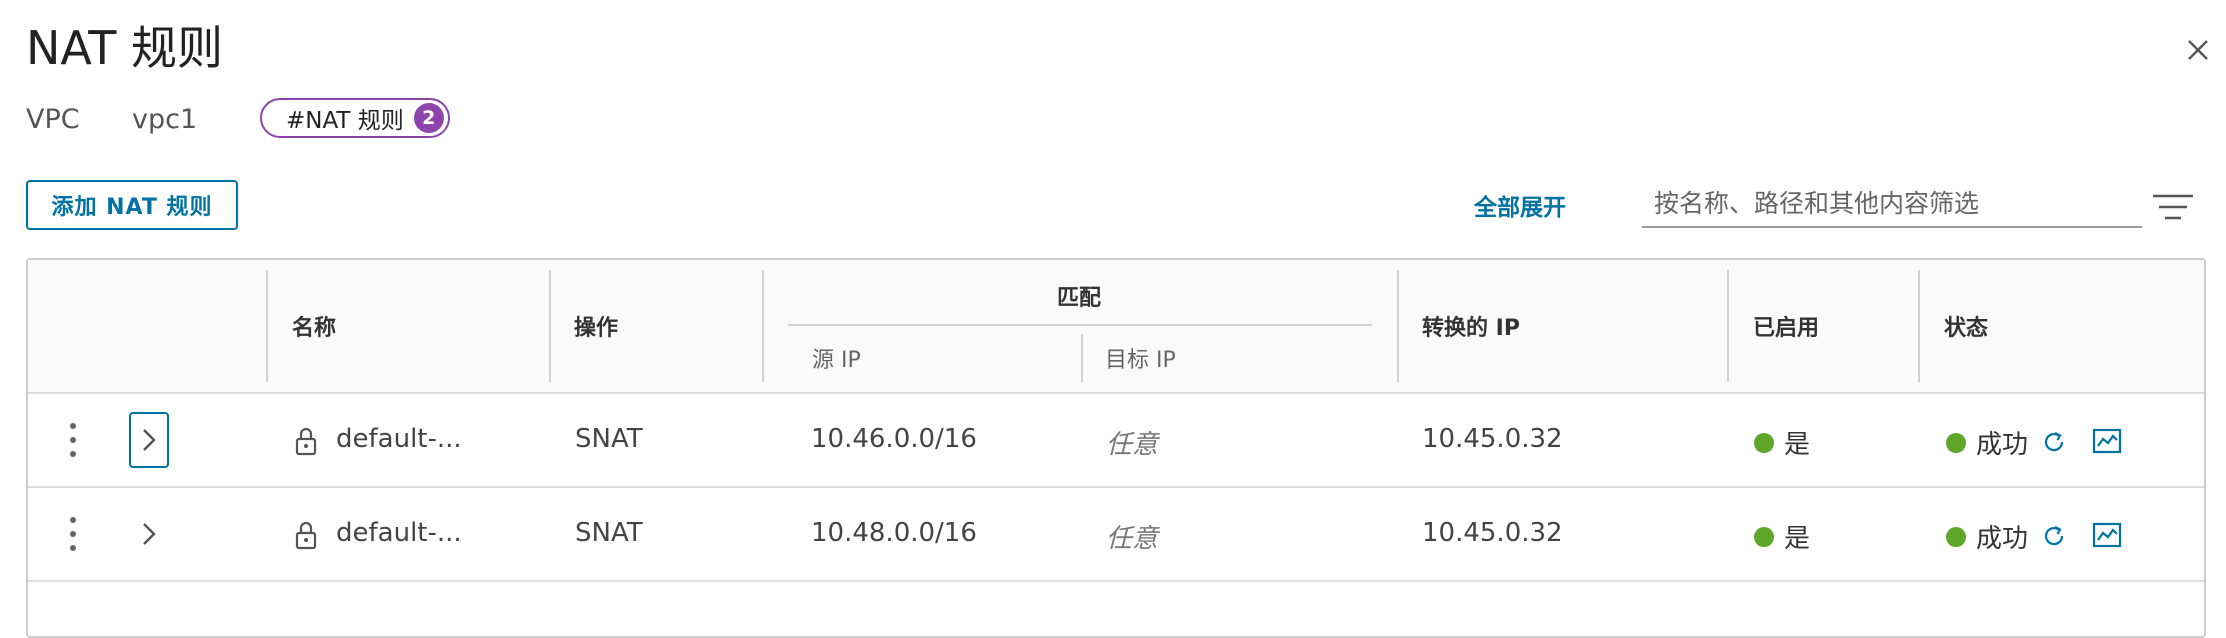 This screenshot has width=2226, height=638. What do you see at coordinates (1471, 326) in the screenshot?
I see `column-header-translated-ip: 转换的 IP` at bounding box center [1471, 326].